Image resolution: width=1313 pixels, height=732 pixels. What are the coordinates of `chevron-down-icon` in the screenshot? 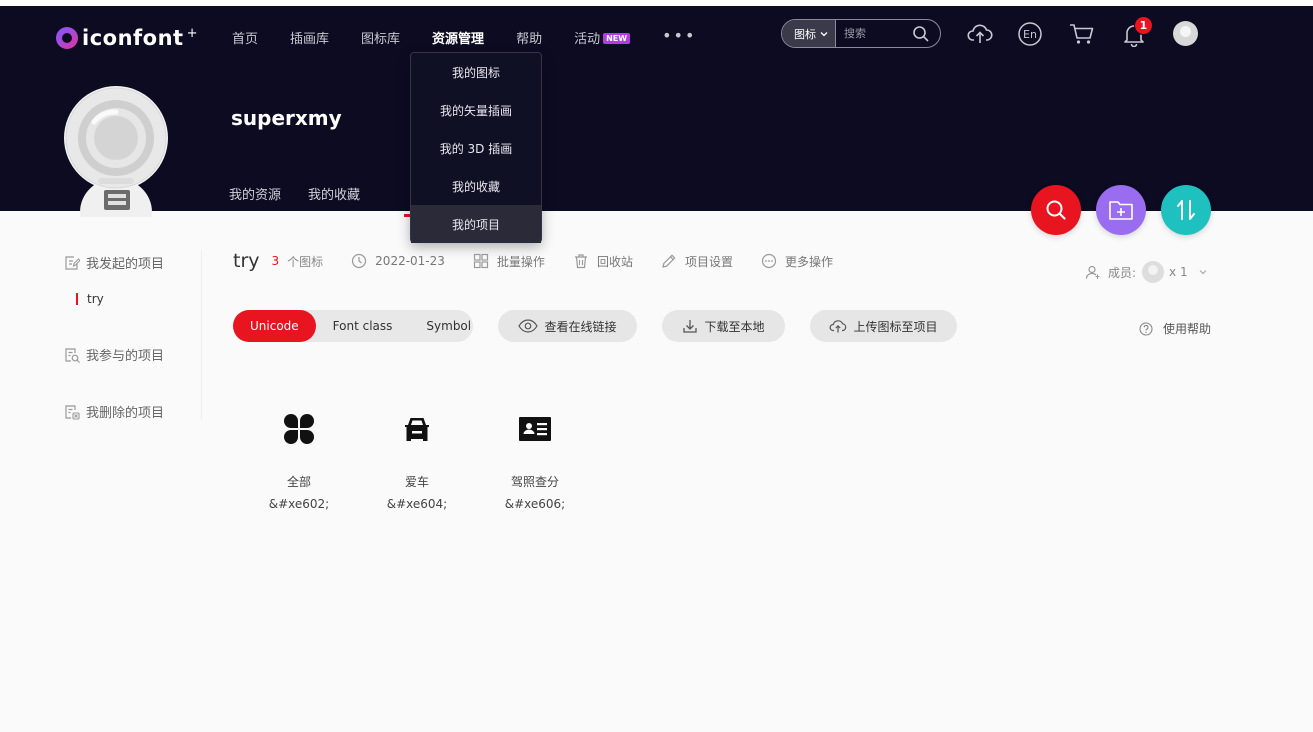 It's located at (824, 33).